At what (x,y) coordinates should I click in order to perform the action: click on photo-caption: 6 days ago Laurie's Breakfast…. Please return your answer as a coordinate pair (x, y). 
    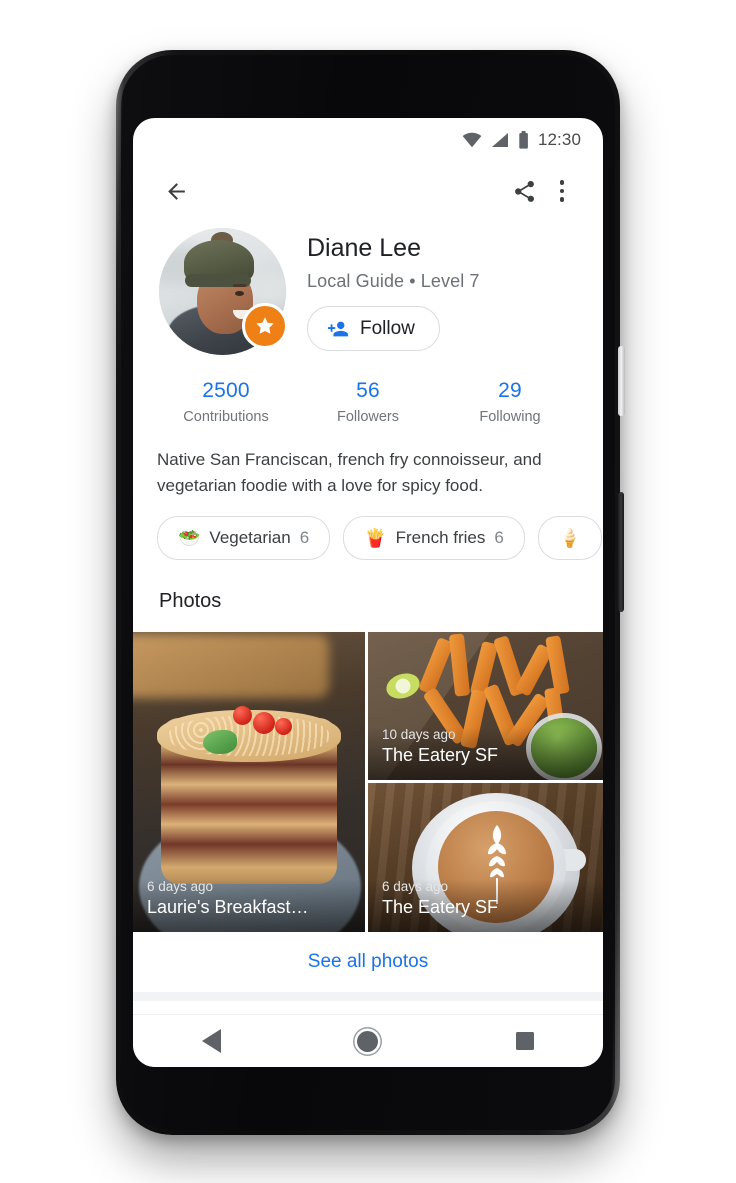
    Looking at the image, I should click on (249, 905).